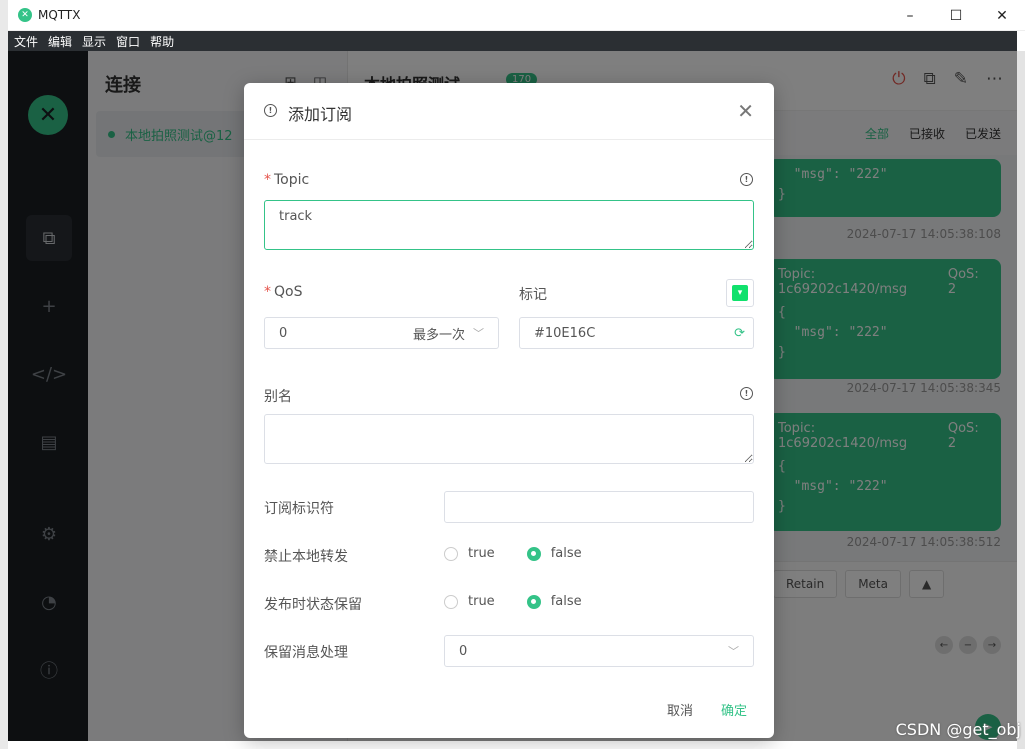 Image resolution: width=1025 pixels, height=749 pixels. Describe the element at coordinates (287, 180) in the screenshot. I see `topic-label: * Topic` at that location.